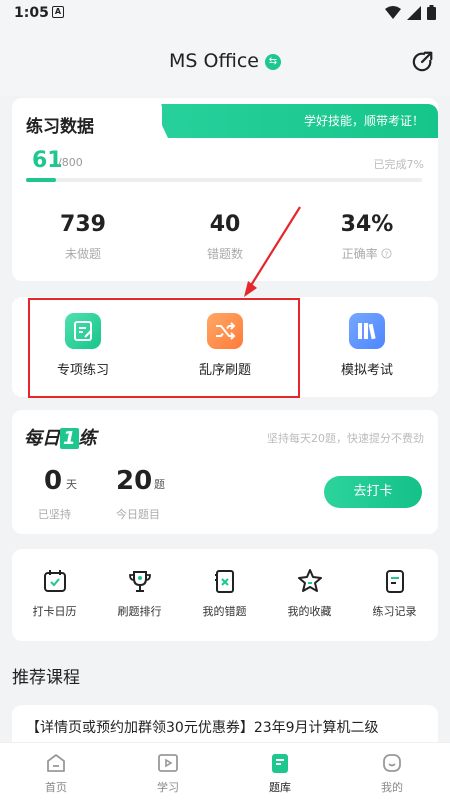  I want to click on tab-home: 首页, so click(56, 773).